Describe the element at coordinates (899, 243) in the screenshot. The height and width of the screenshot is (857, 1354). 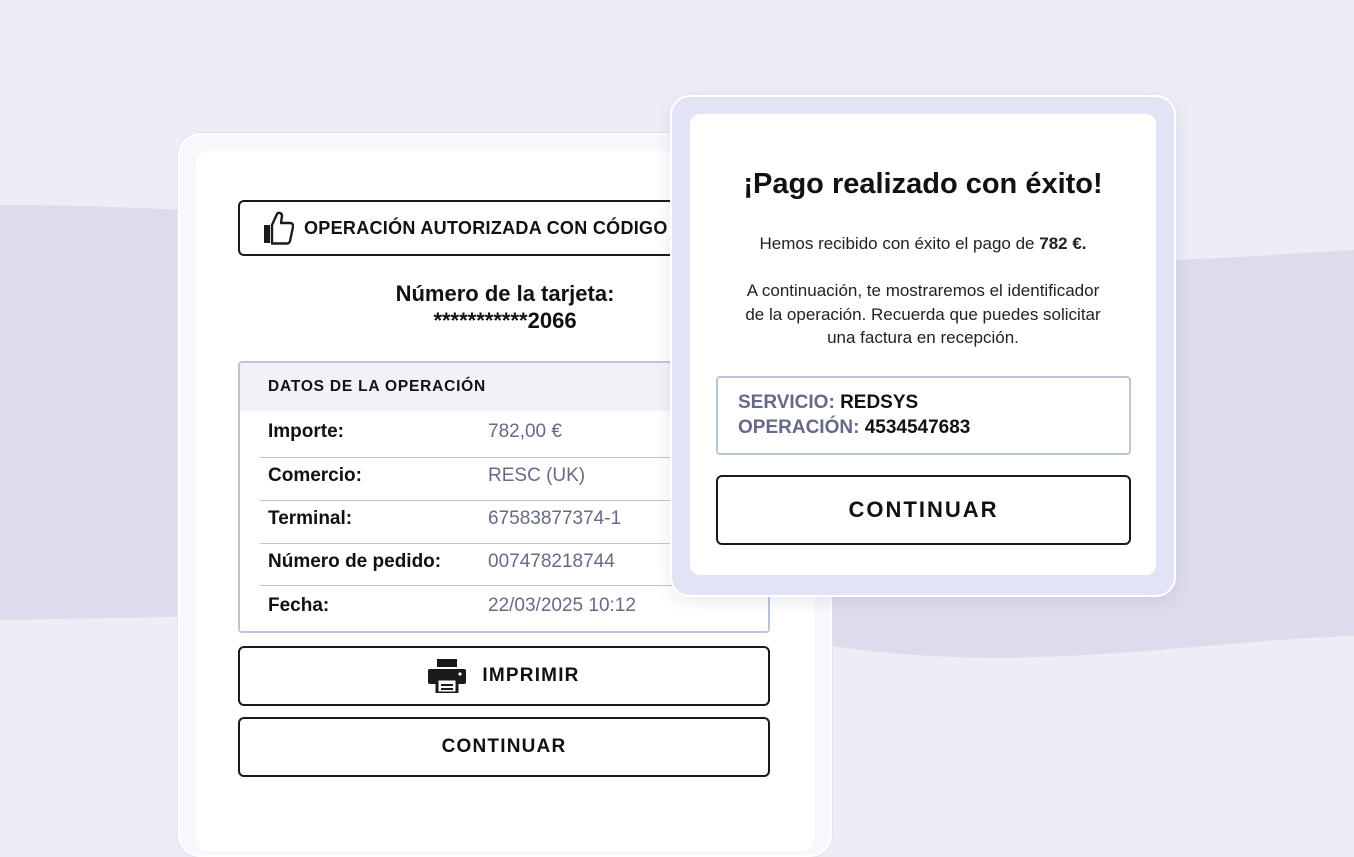
I see `payment-received-prefix: Hemos recibido con éxito el pago de` at that location.